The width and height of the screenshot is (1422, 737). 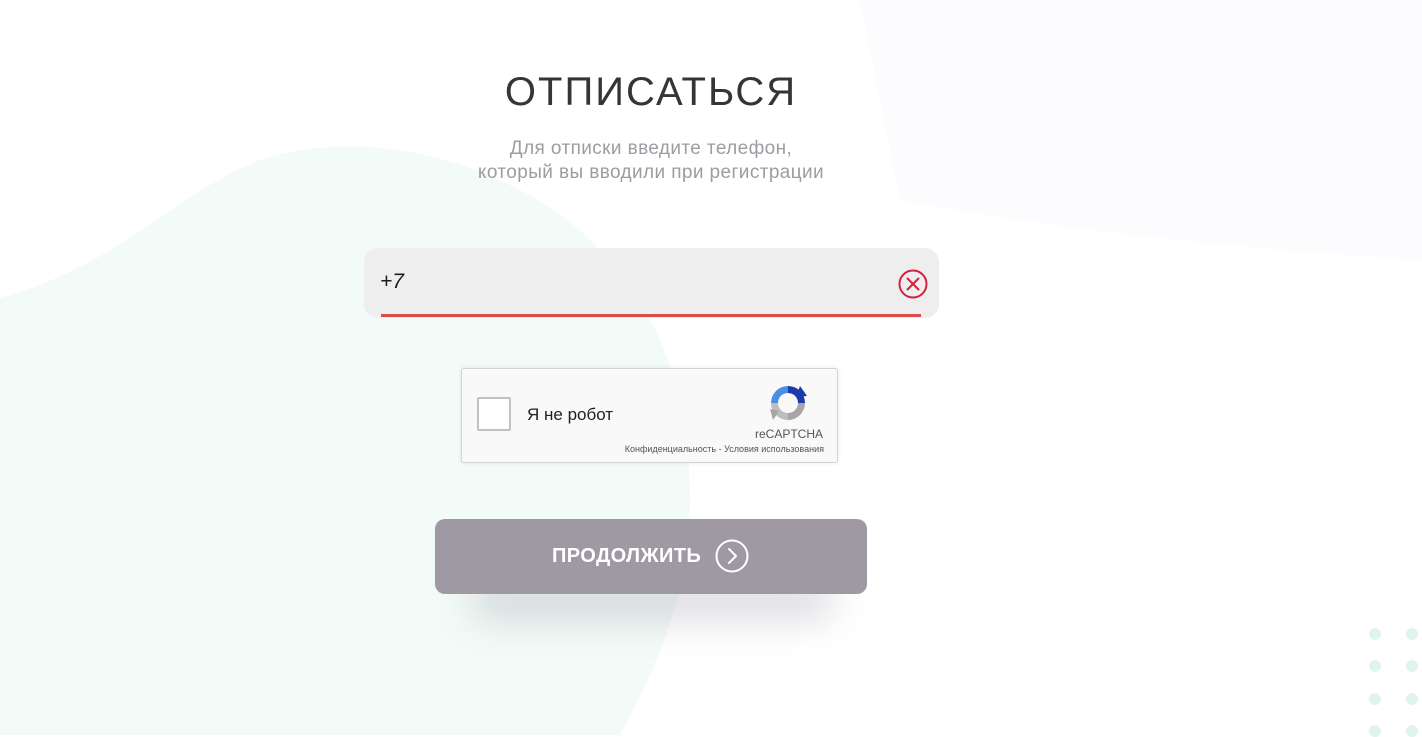 I want to click on recaptcha-logo-icon, so click(x=788, y=403).